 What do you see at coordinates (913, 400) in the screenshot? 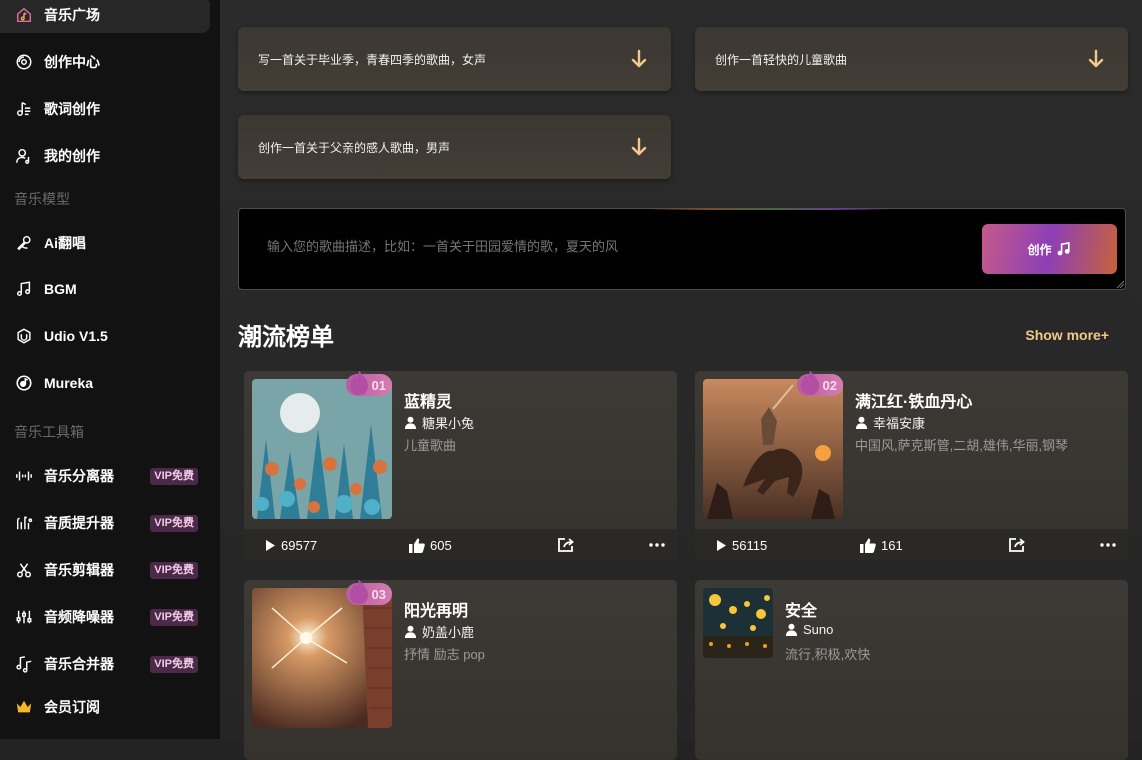
I see `song-title: 满江红·铁血丹心` at bounding box center [913, 400].